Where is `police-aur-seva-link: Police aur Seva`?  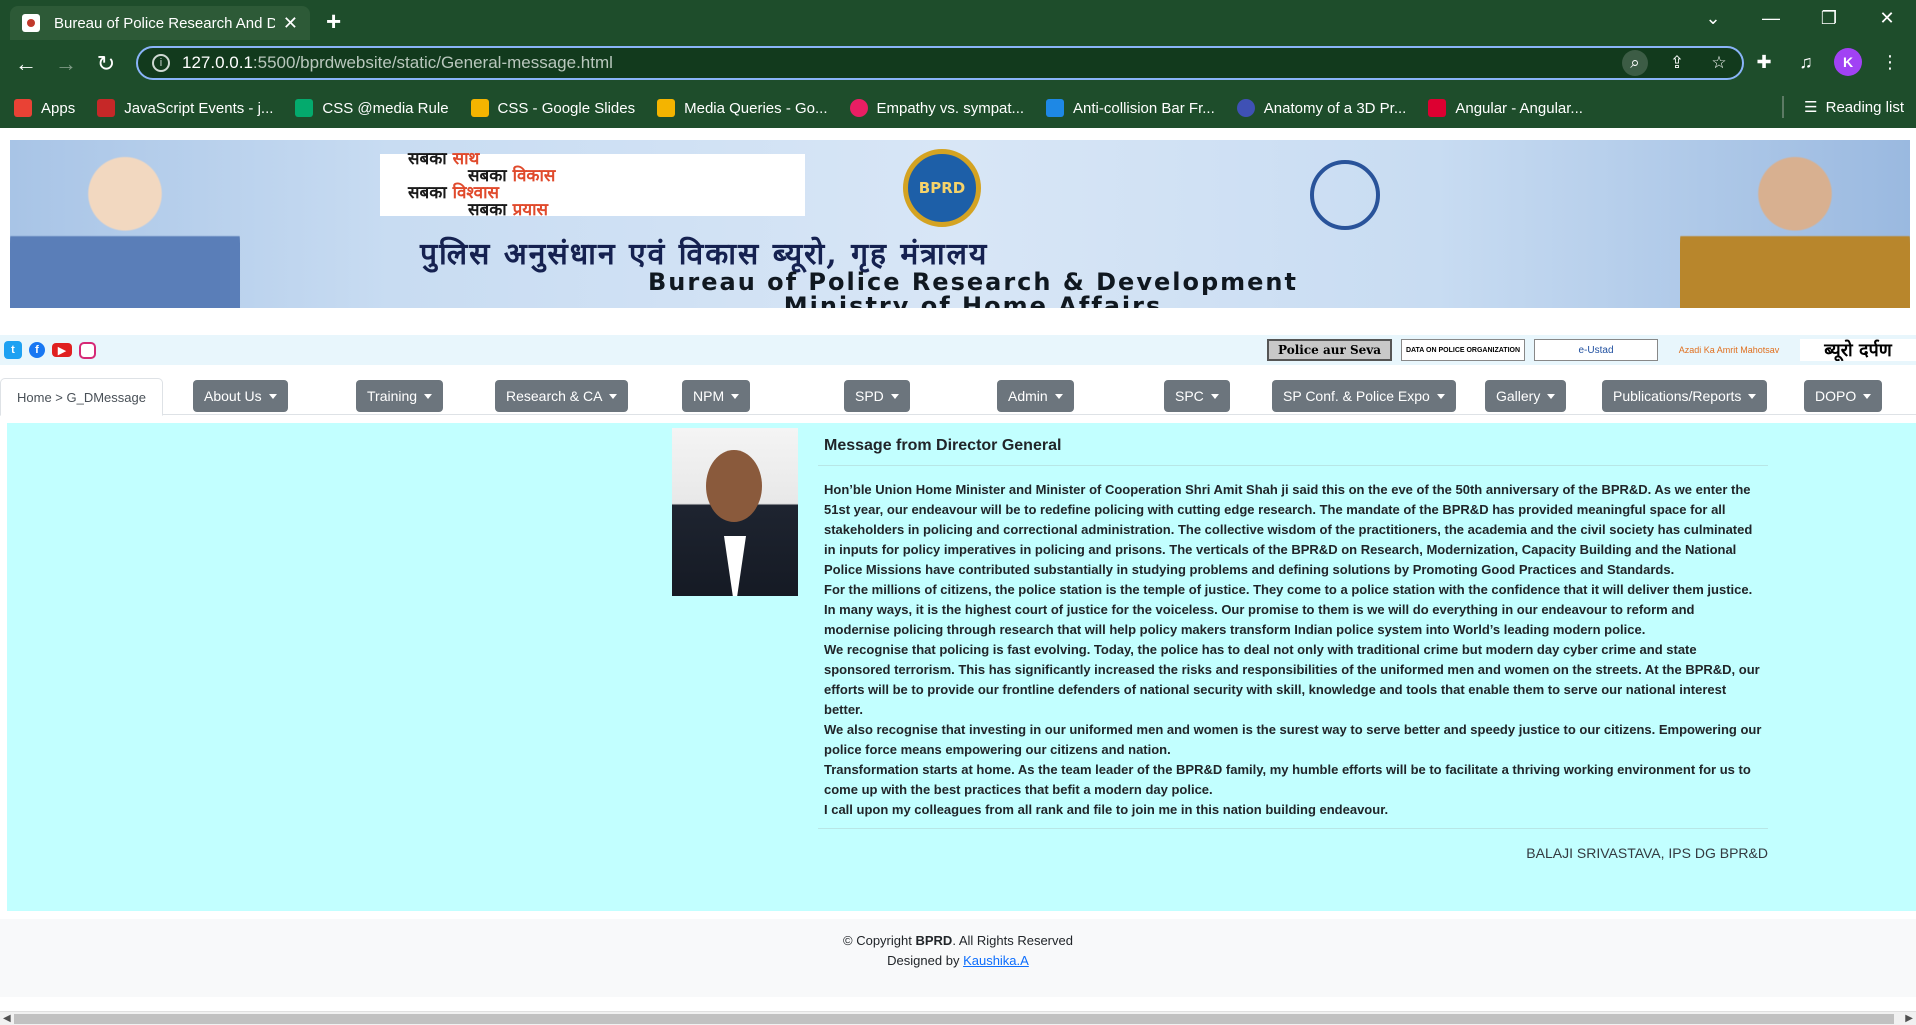
police-aur-seva-link: Police aur Seva is located at coordinates (1329, 350).